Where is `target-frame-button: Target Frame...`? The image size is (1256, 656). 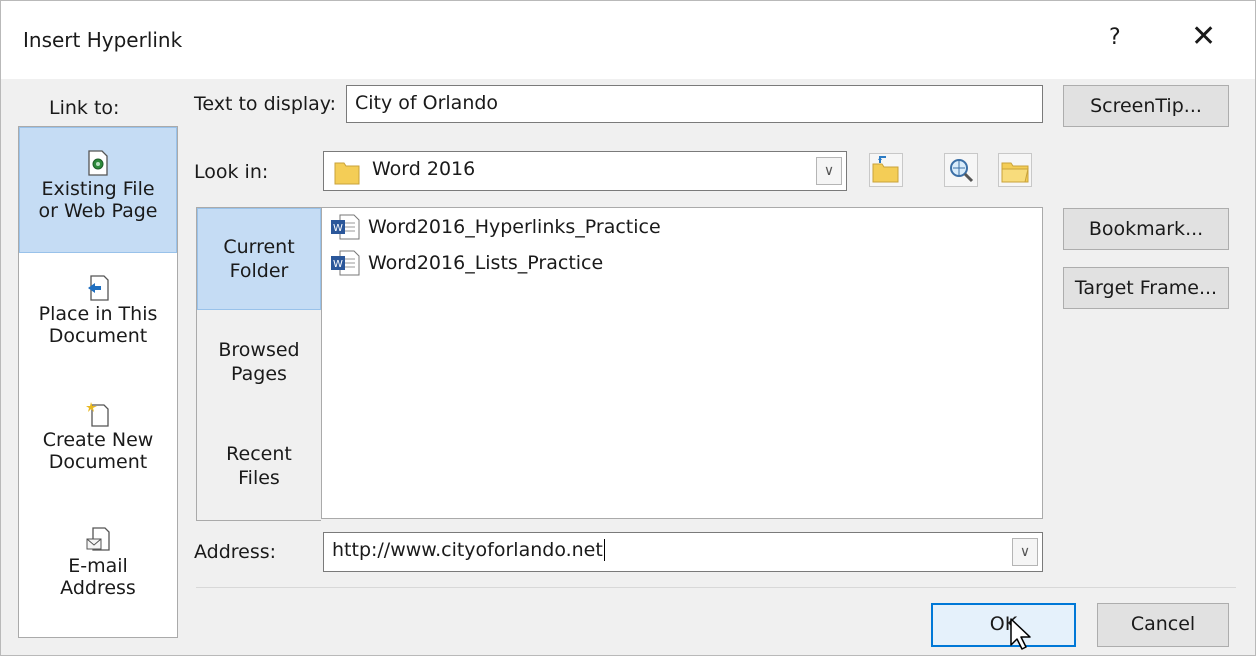 target-frame-button: Target Frame... is located at coordinates (1146, 288).